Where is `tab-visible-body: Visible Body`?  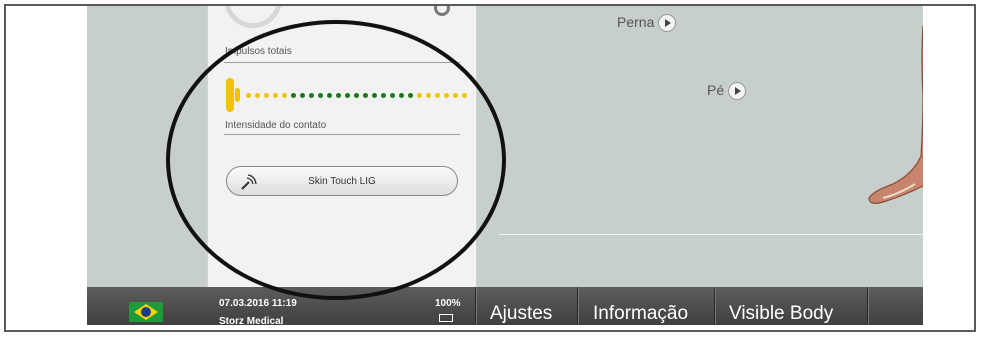
tab-visible-body: Visible Body is located at coordinates (781, 314).